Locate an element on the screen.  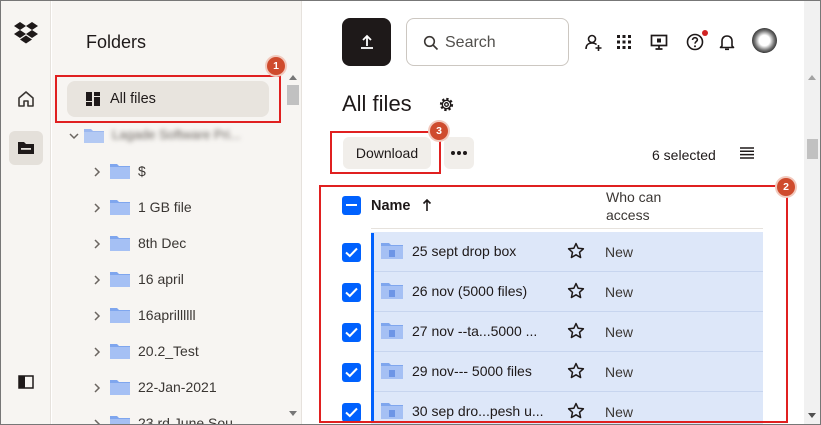
tree-item-label: 22-Jan-2021 is located at coordinates (177, 387).